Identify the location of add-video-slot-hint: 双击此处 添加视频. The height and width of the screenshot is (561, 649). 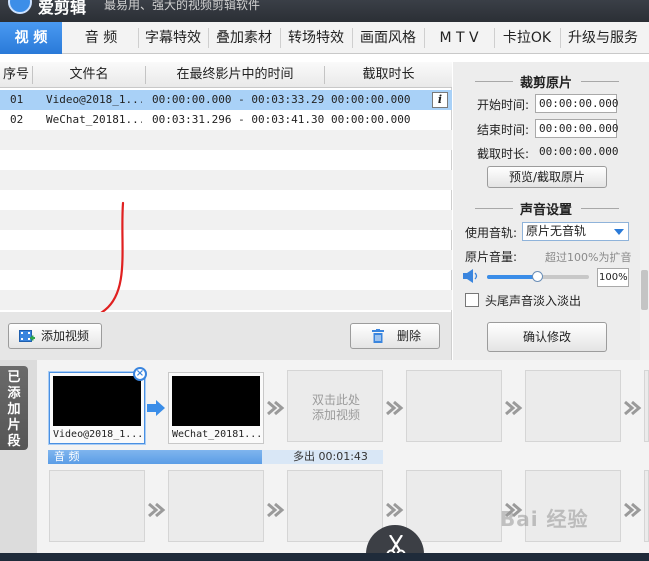
(335, 407).